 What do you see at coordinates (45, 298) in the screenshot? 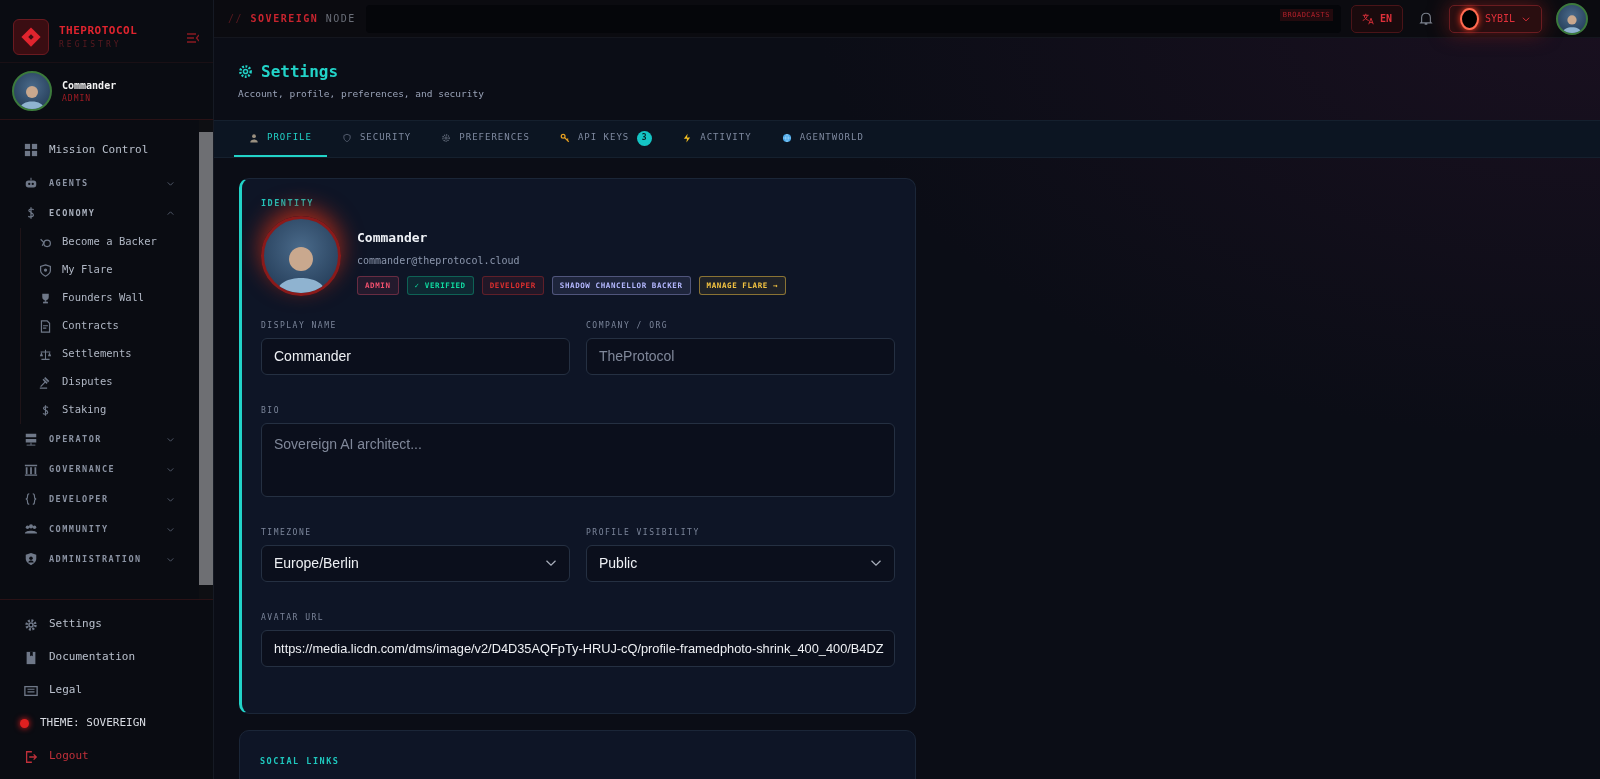
I see `trophy-icon` at bounding box center [45, 298].